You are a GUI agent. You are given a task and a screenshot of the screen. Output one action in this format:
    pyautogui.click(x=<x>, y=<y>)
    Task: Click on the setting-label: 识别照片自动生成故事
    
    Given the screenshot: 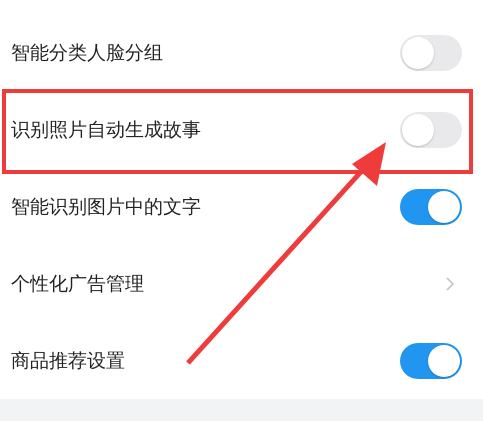 What is the action you would take?
    pyautogui.click(x=106, y=130)
    